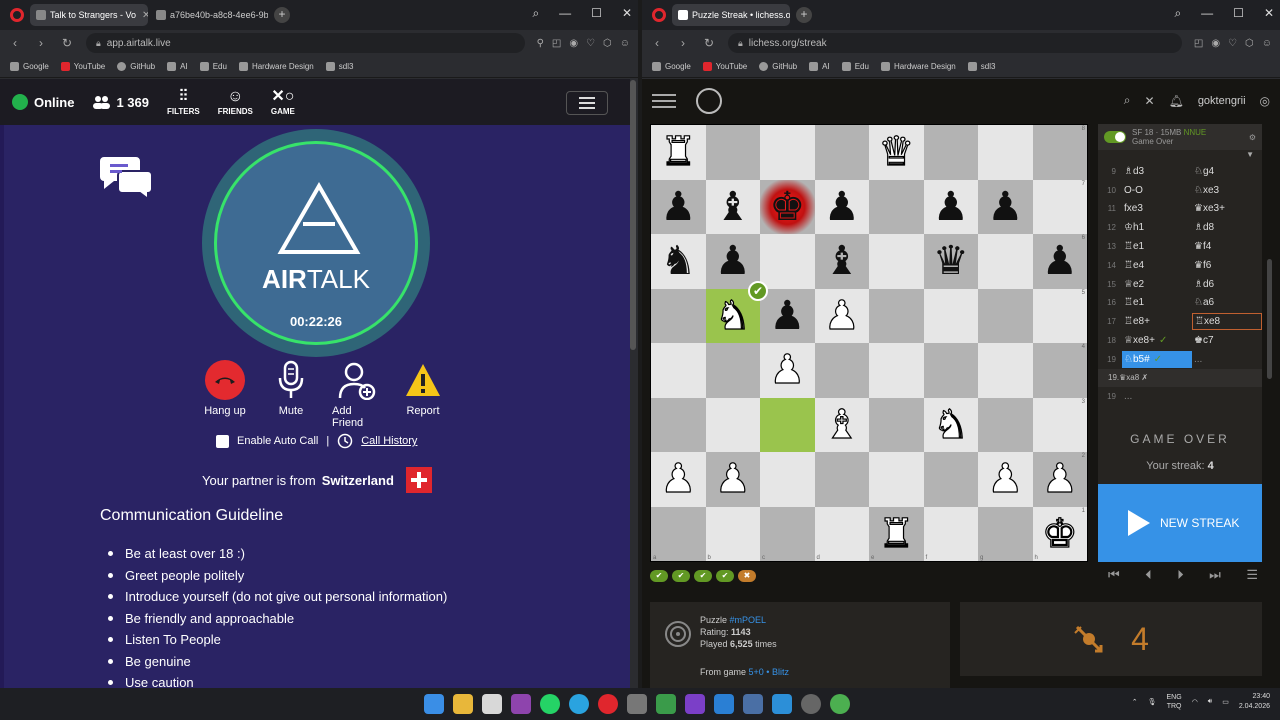  I want to click on board-square-e4, so click(896, 370).